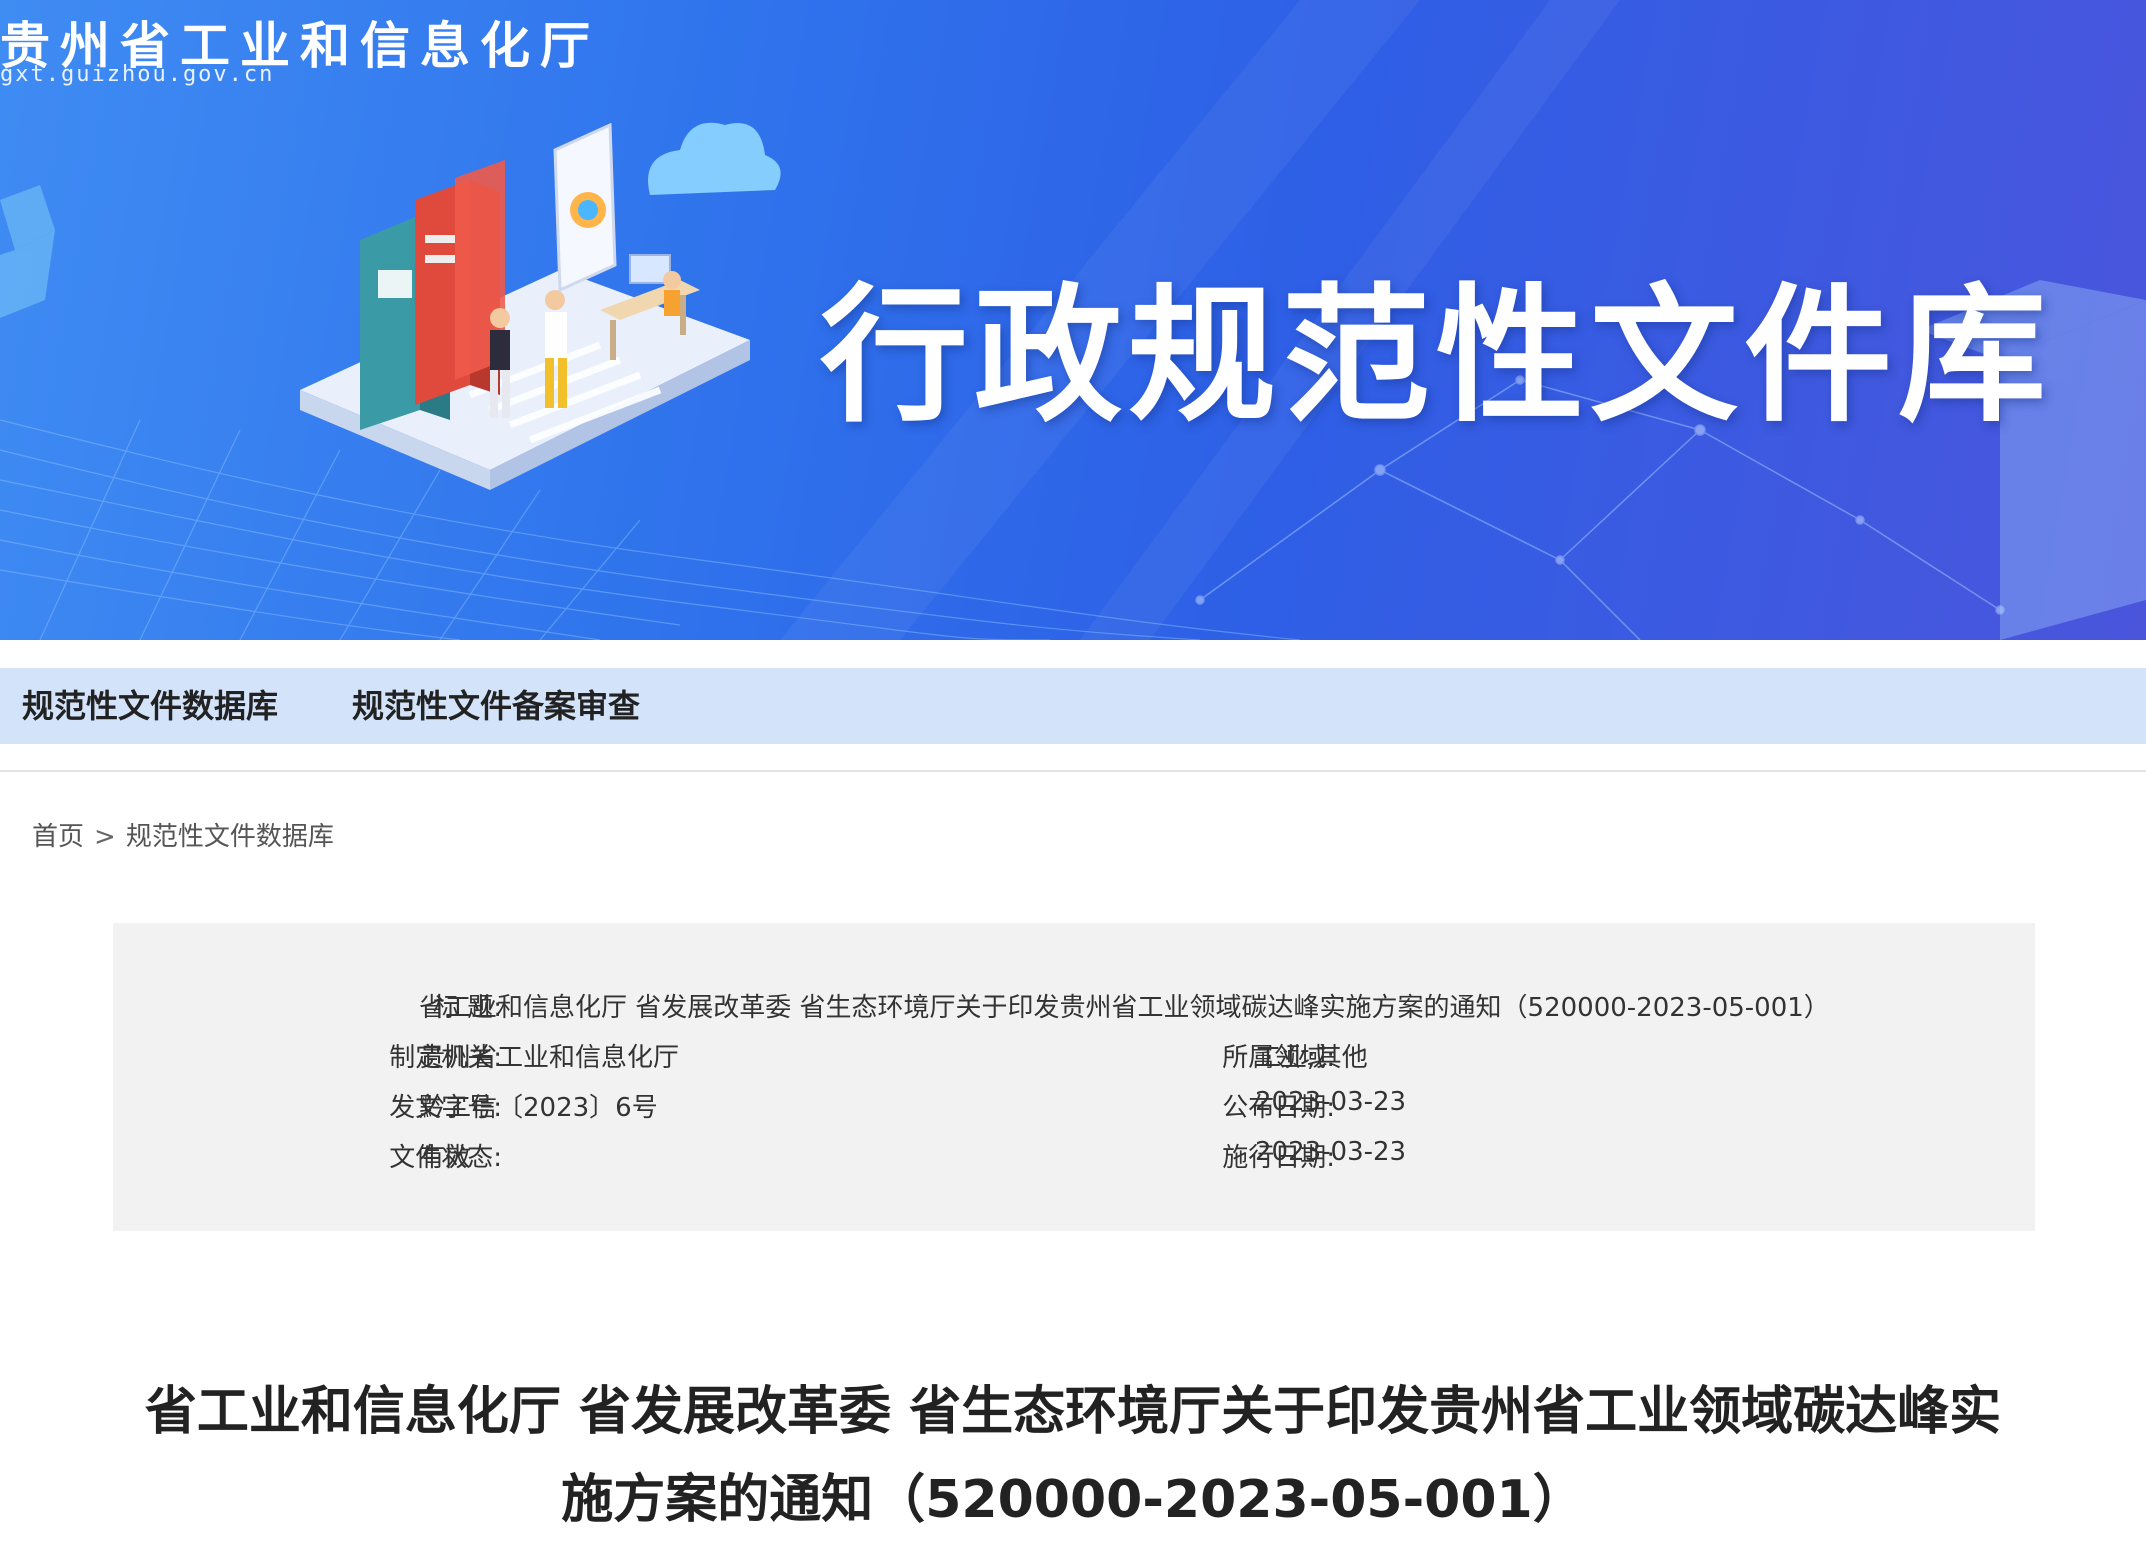 This screenshot has width=2146, height=1544. Describe the element at coordinates (1311, 1058) in the screenshot. I see `field-value: 工业;其他` at that location.